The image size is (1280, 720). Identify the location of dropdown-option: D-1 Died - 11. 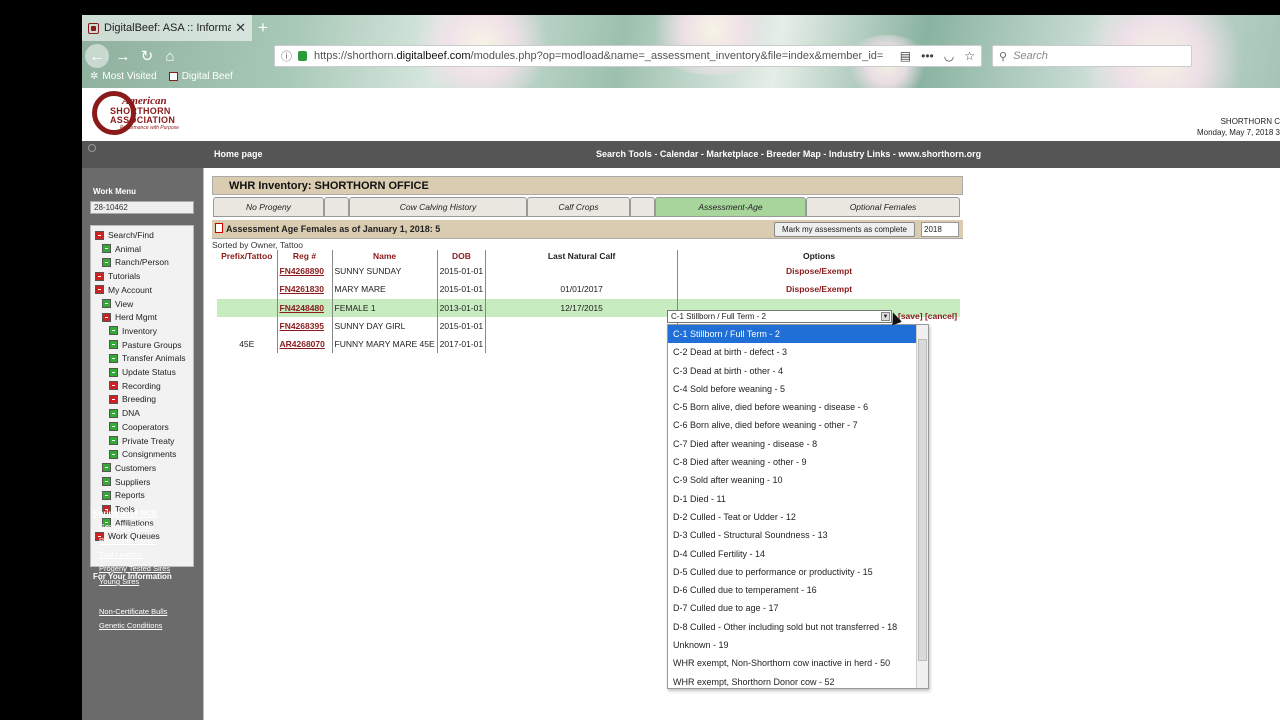
(798, 499).